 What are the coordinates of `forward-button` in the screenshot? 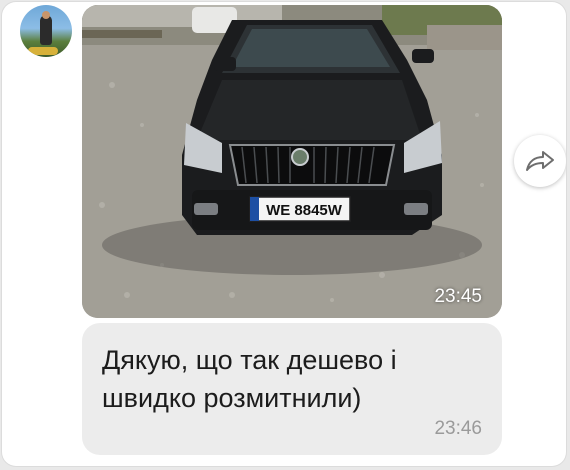 It's located at (540, 161).